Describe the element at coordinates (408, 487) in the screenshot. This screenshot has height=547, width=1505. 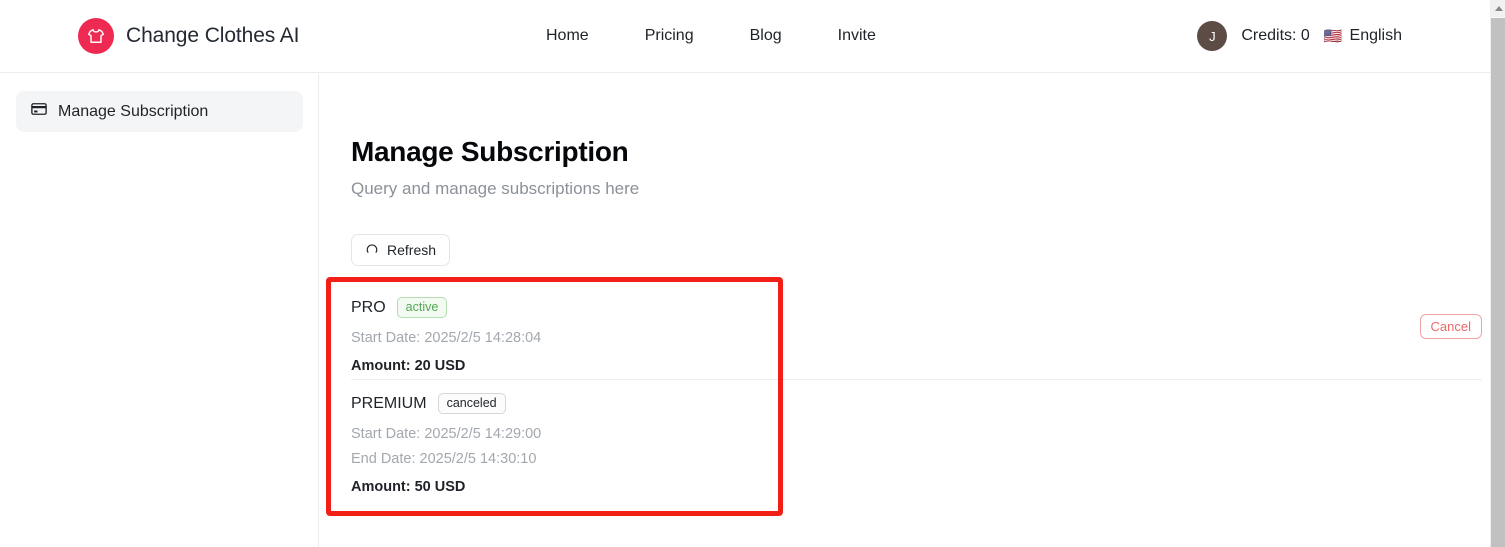
I see `amount: Amount: 50 USD` at that location.